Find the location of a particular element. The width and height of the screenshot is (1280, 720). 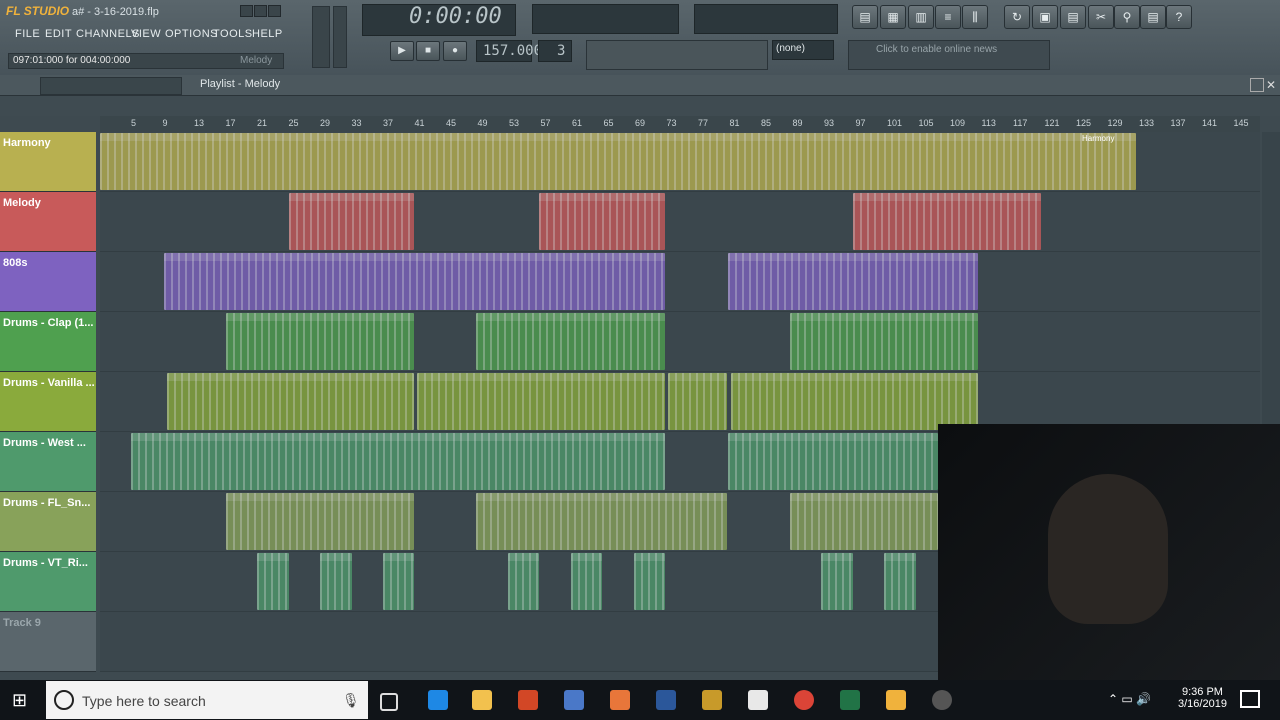

clock: 9:36 PM 3/16/2019 is located at coordinates (1202, 698).